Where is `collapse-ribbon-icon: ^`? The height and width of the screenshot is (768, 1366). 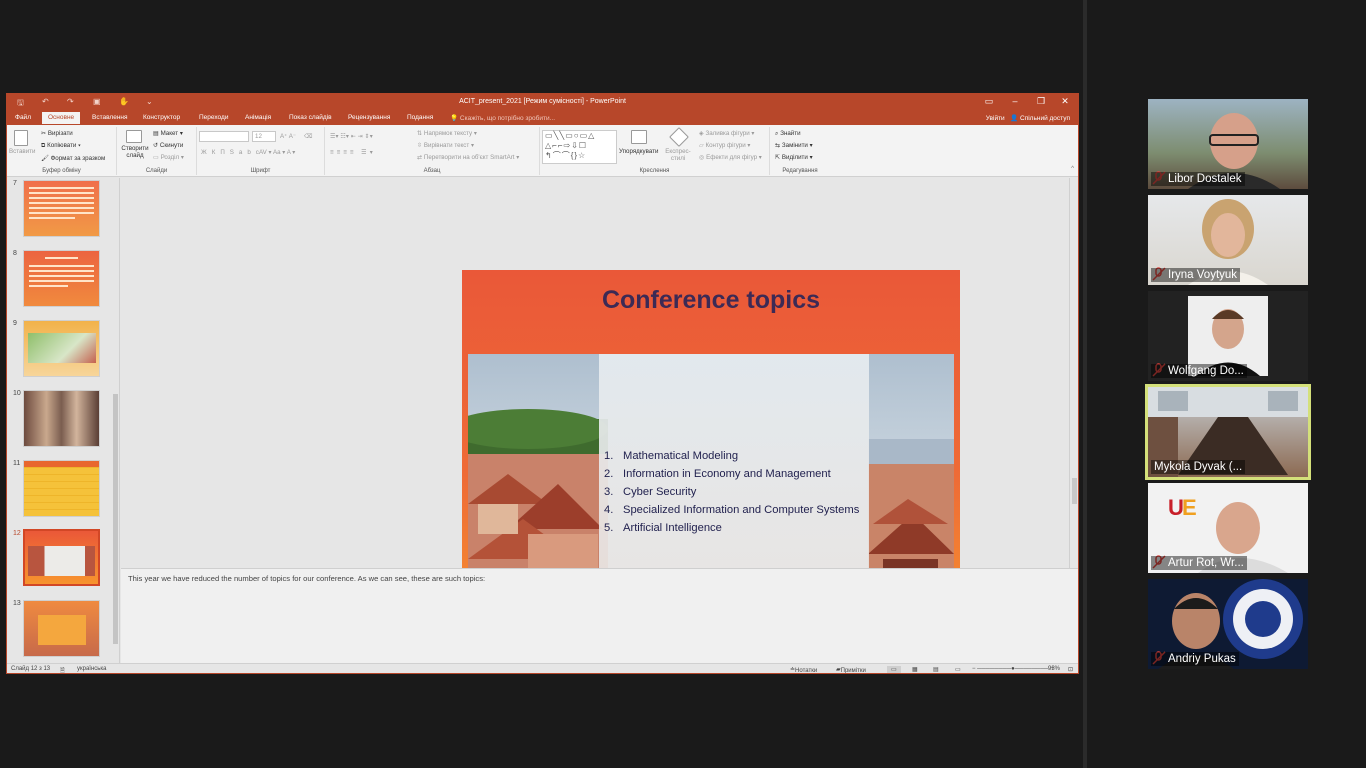 collapse-ribbon-icon: ^ is located at coordinates (1072, 168).